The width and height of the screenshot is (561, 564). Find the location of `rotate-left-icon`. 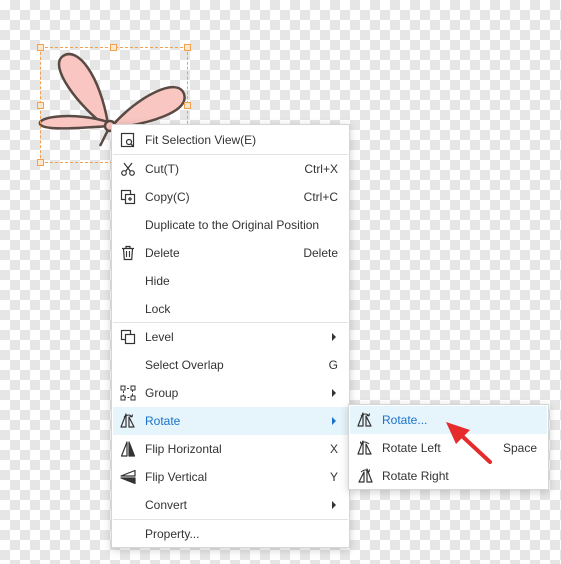

rotate-left-icon is located at coordinates (365, 448).